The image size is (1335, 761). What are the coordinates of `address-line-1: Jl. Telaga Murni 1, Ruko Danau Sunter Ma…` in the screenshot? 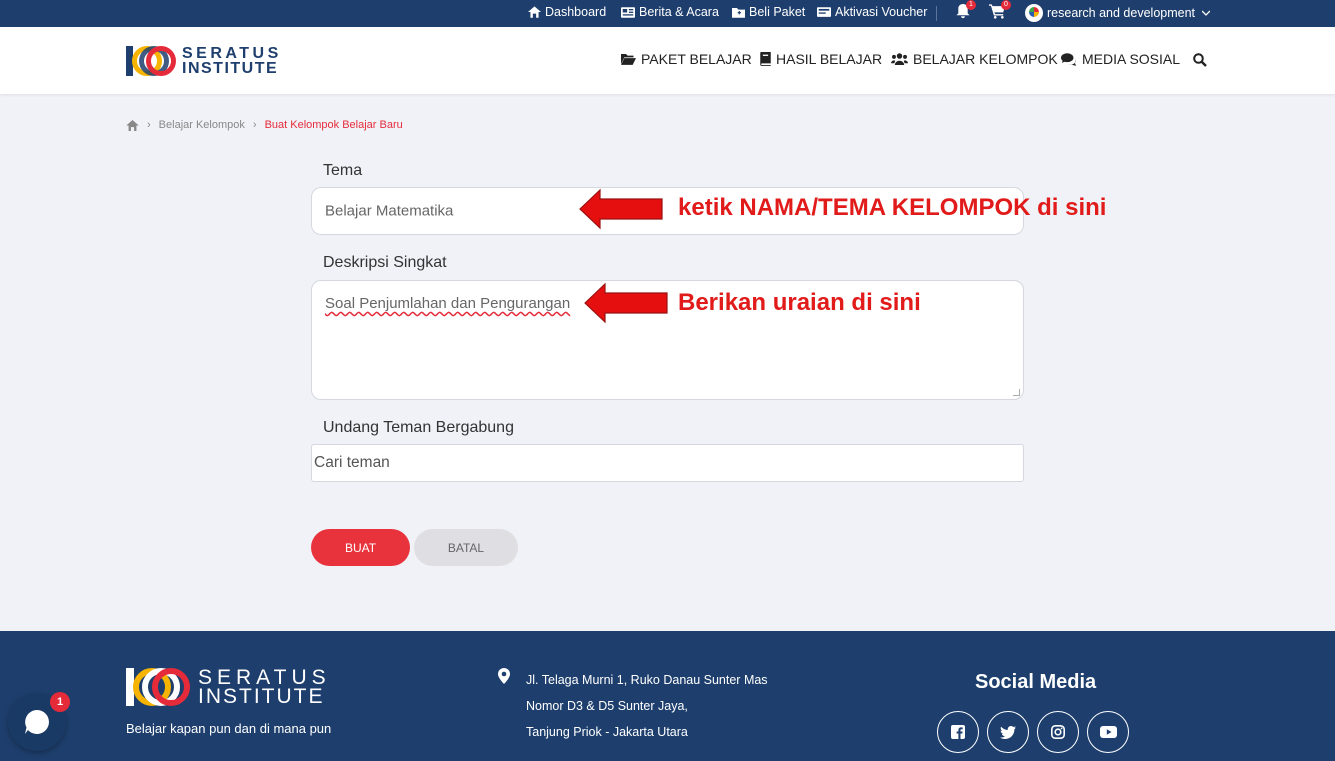 It's located at (647, 680).